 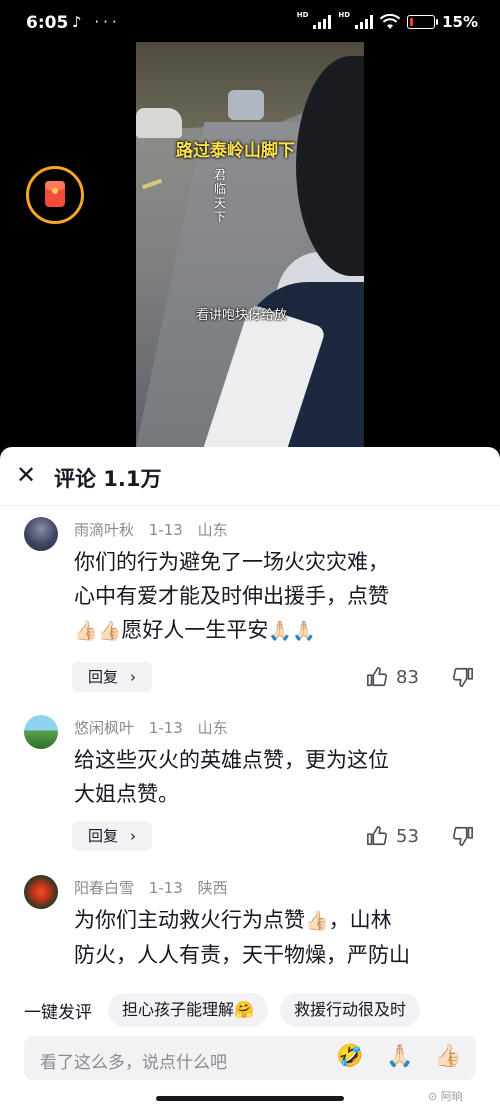 I want to click on video-vertical-text: 君临天下, so click(x=220, y=196).